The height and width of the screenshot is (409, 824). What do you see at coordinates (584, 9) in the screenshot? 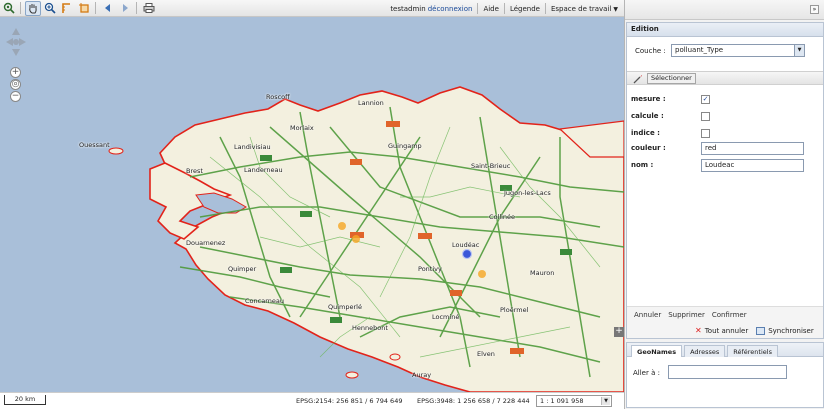
I see `workspace-menu: Espace de travail ▼` at bounding box center [584, 9].